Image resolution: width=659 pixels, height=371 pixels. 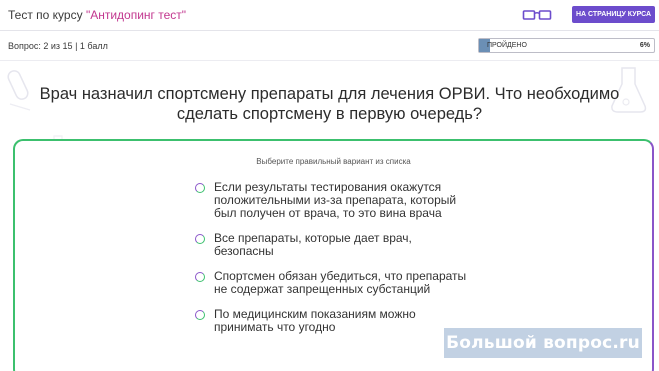 I want to click on test-title-prefix: Тест по курсу, so click(x=47, y=15).